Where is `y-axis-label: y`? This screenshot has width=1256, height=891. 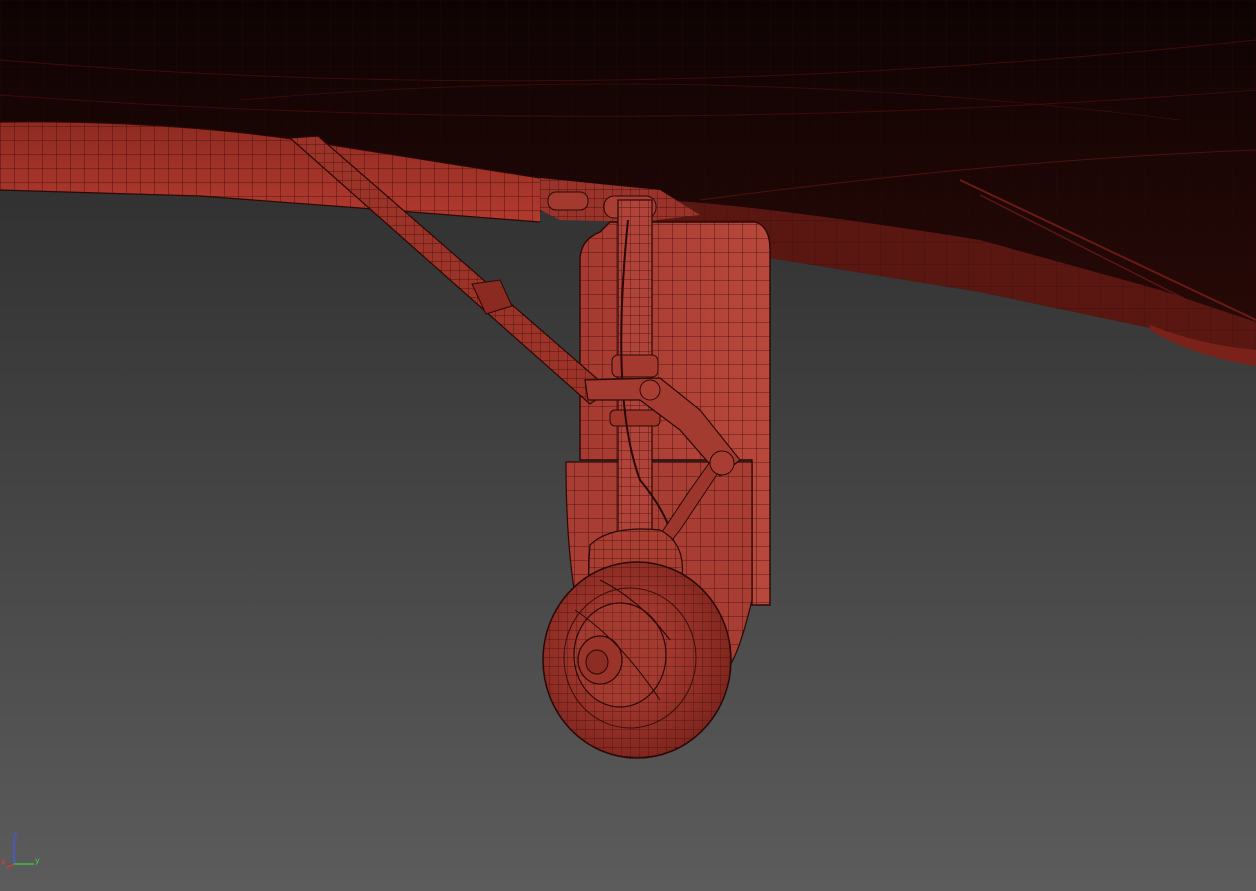
y-axis-label: y is located at coordinates (37, 860).